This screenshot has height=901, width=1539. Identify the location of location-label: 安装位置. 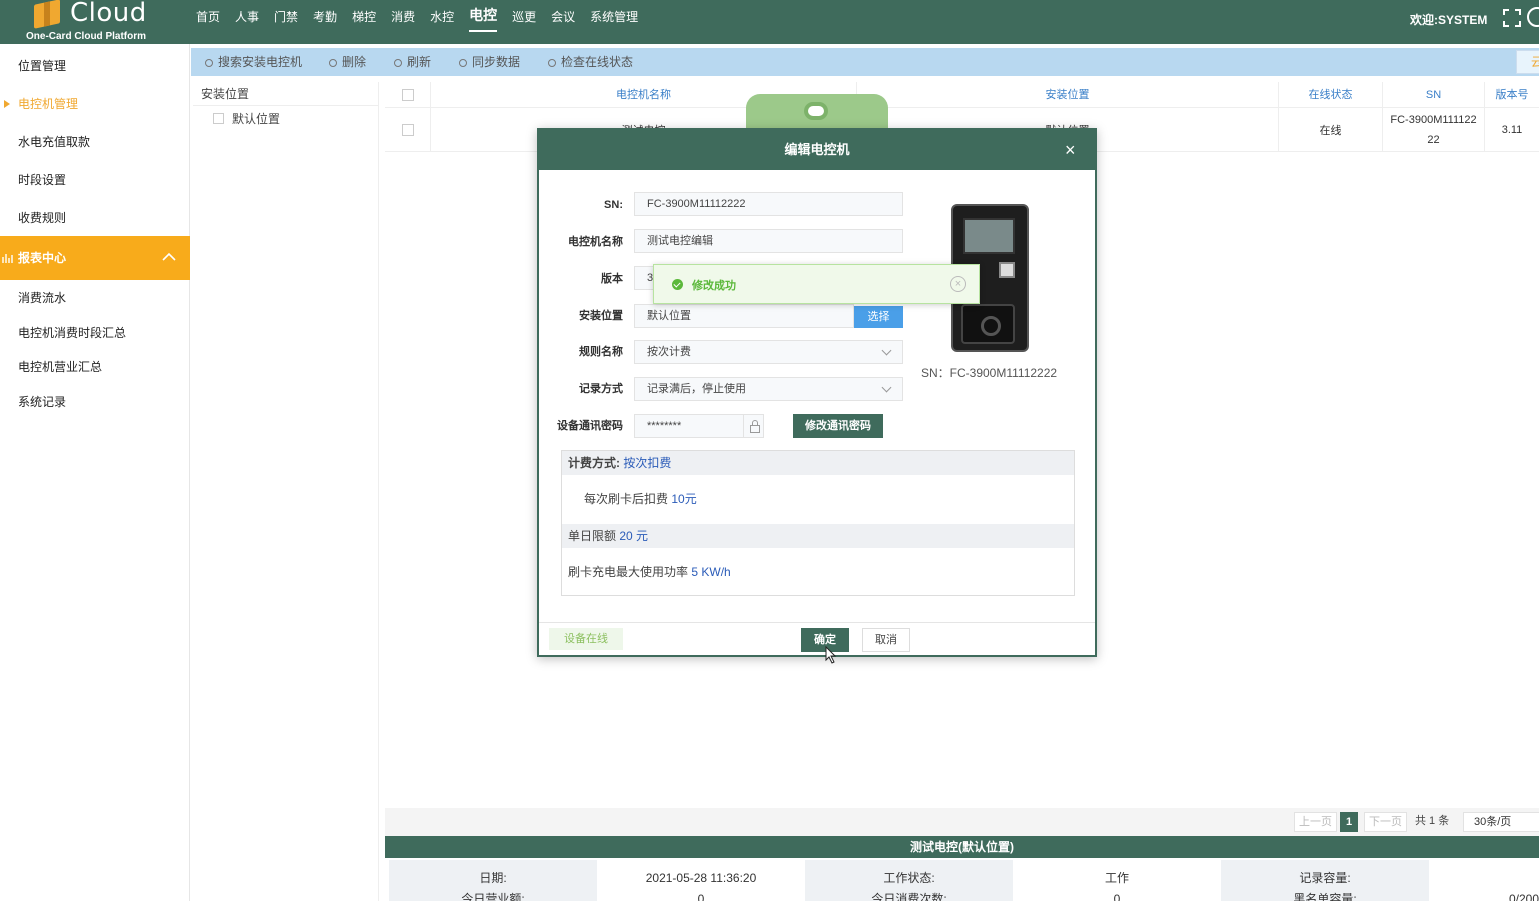
(601, 316).